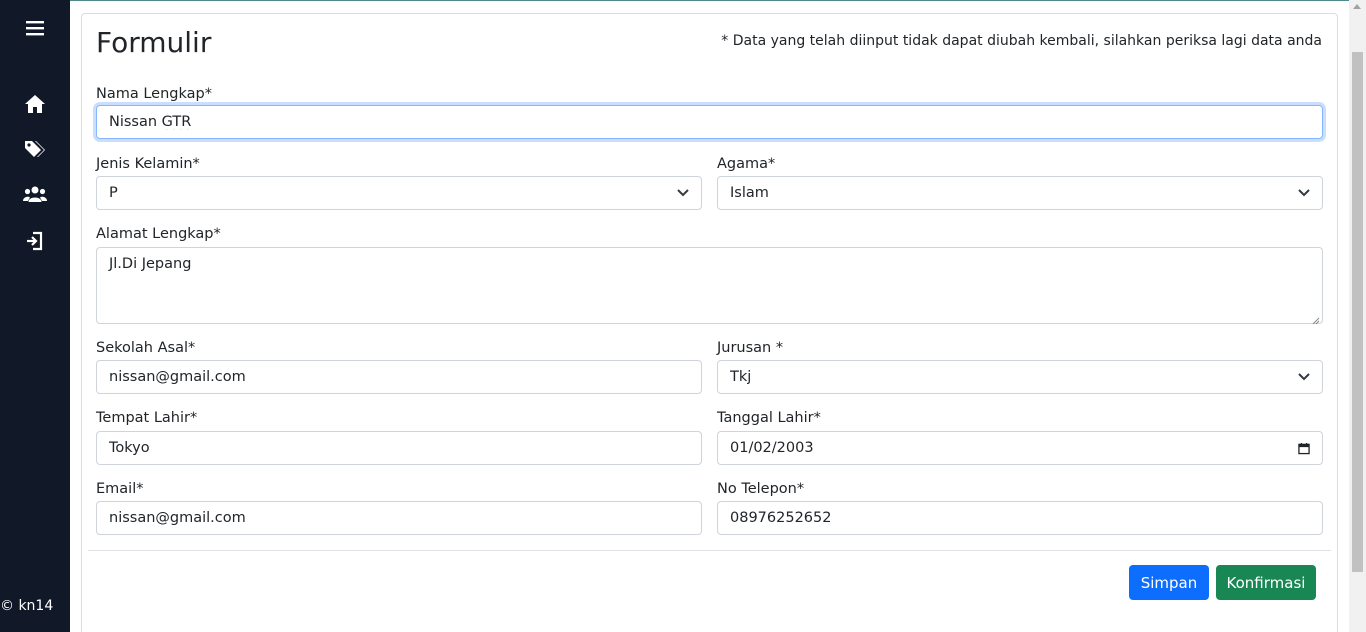 Image resolution: width=1366 pixels, height=632 pixels. I want to click on scrollbar-thumb, so click(1357, 312).